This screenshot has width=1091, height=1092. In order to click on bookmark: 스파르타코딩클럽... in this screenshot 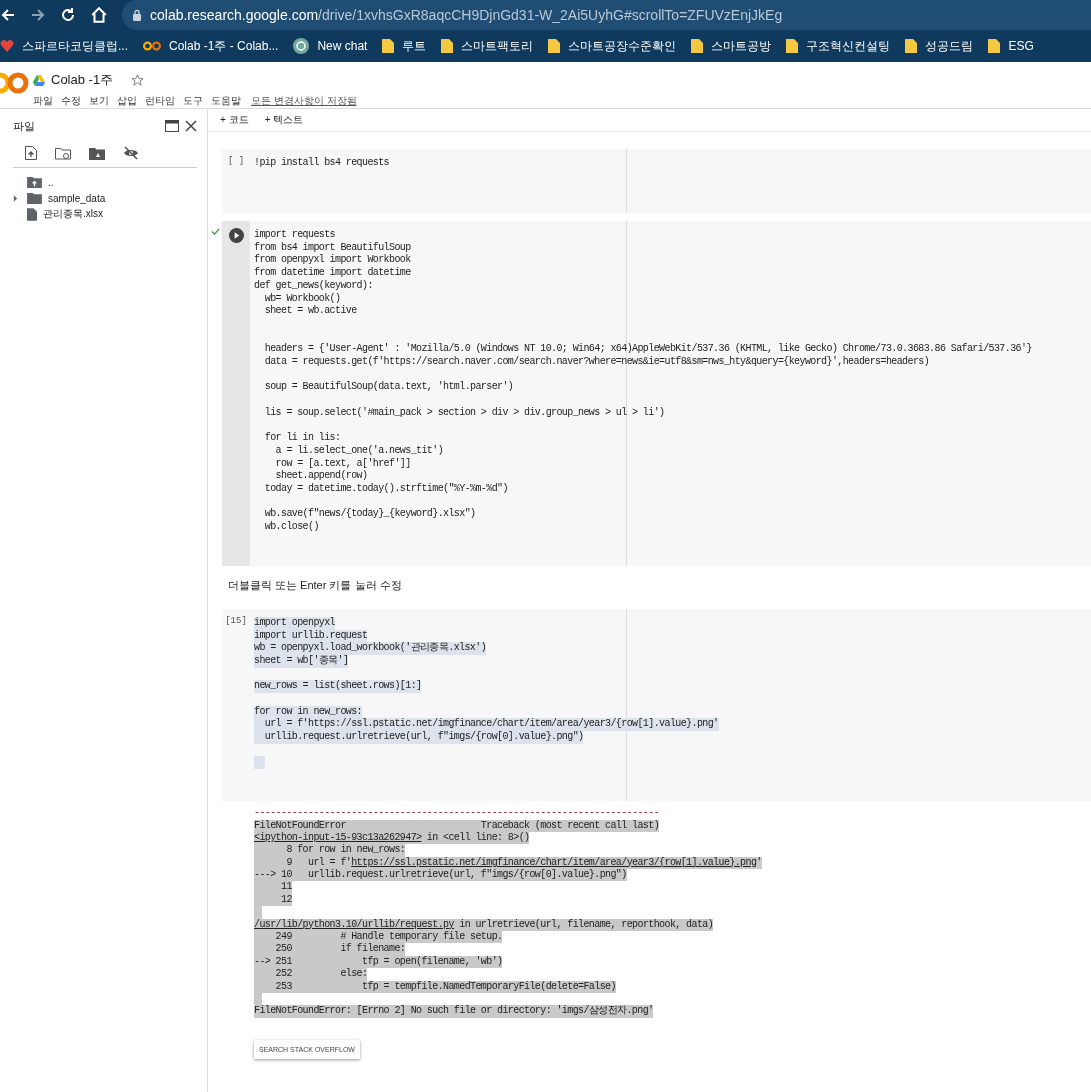, I will do `click(64, 46)`.